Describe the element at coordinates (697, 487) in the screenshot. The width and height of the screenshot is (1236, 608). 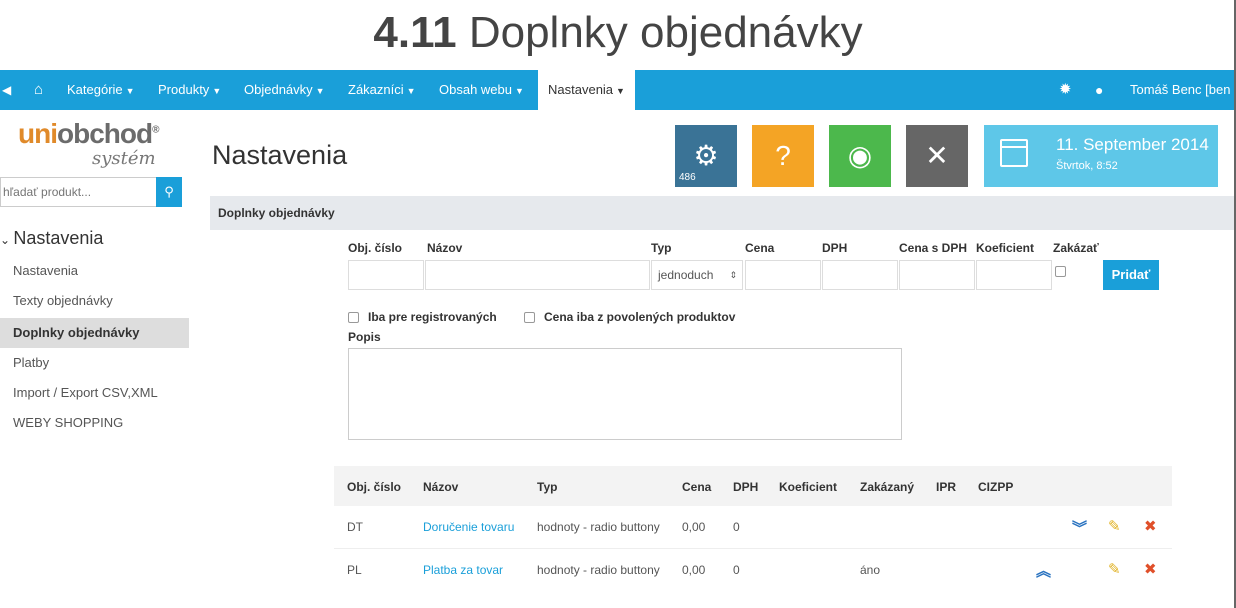
I see `th-cena: Cena` at that location.